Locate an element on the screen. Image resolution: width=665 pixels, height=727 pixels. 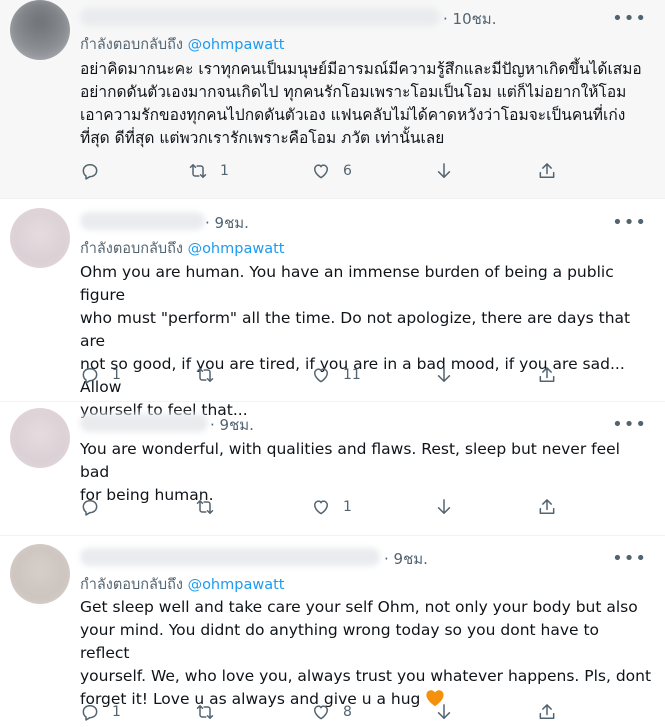
tweet-actions: 1 11 is located at coordinates (325, 375).